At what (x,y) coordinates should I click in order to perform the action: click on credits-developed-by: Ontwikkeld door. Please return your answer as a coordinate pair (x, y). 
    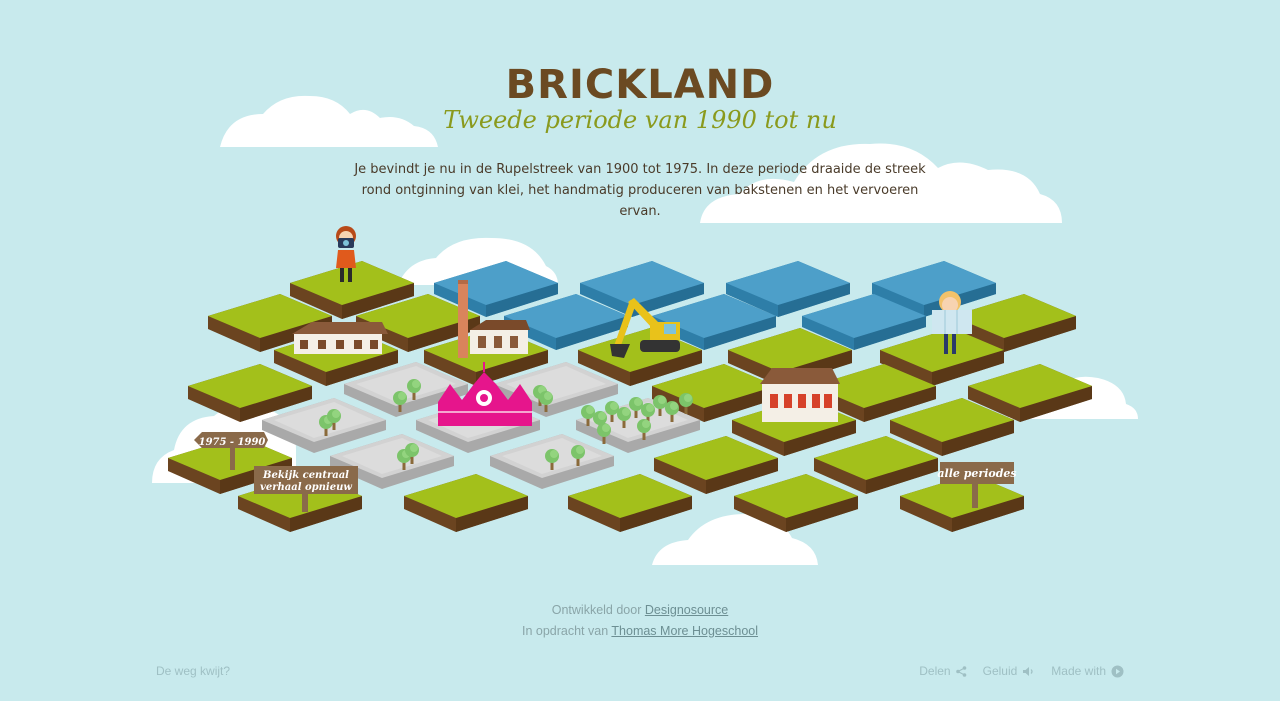
    Looking at the image, I should click on (596, 610).